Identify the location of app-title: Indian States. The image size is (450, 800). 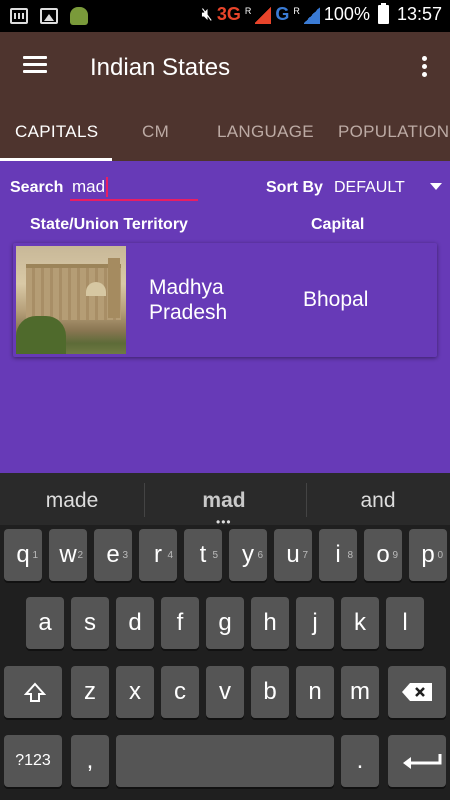
(160, 67).